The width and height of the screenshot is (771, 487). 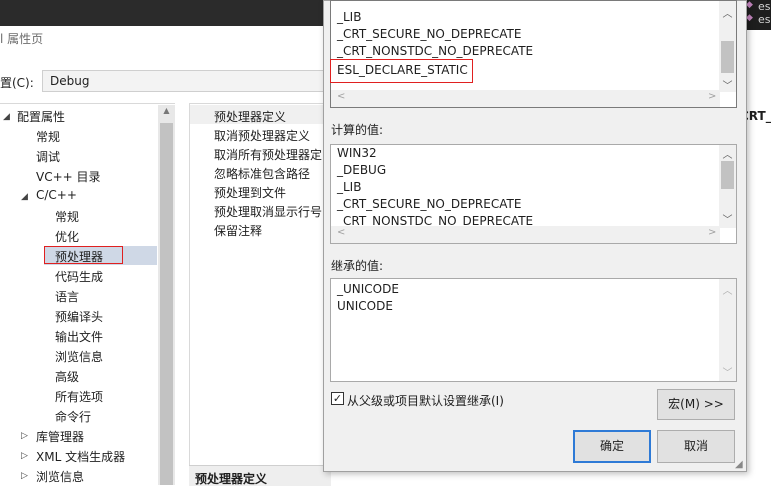 What do you see at coordinates (268, 211) in the screenshot?
I see `grid-row-suppress-line-numbers: 预处理取消显示行号` at bounding box center [268, 211].